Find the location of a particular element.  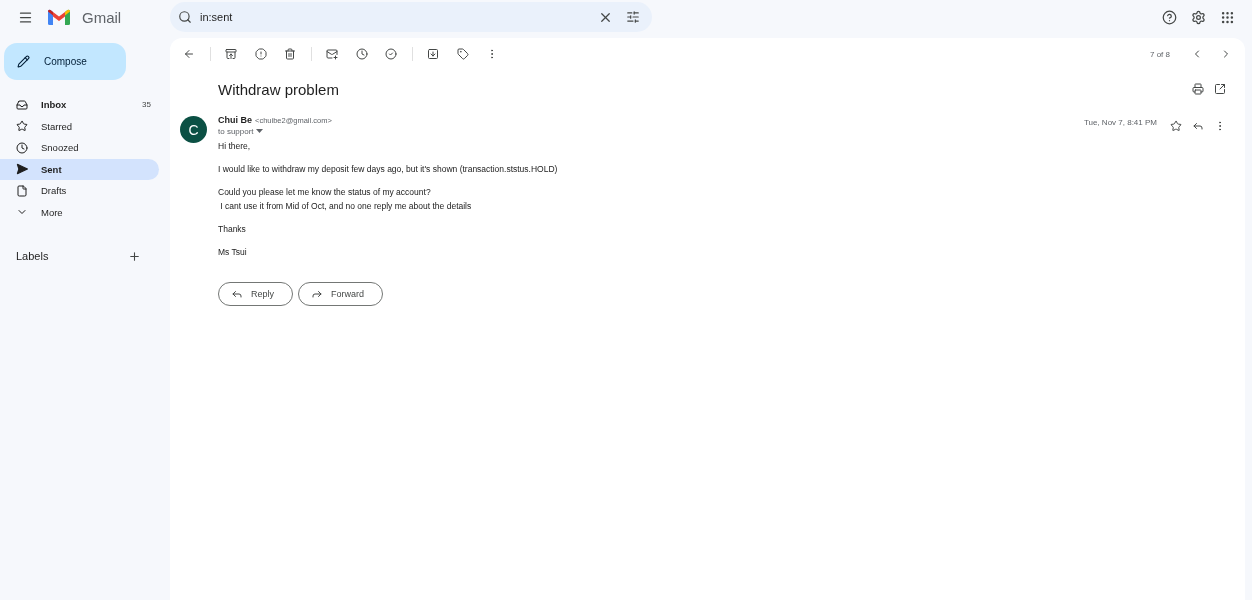

forward-button: Forward is located at coordinates (341, 294).